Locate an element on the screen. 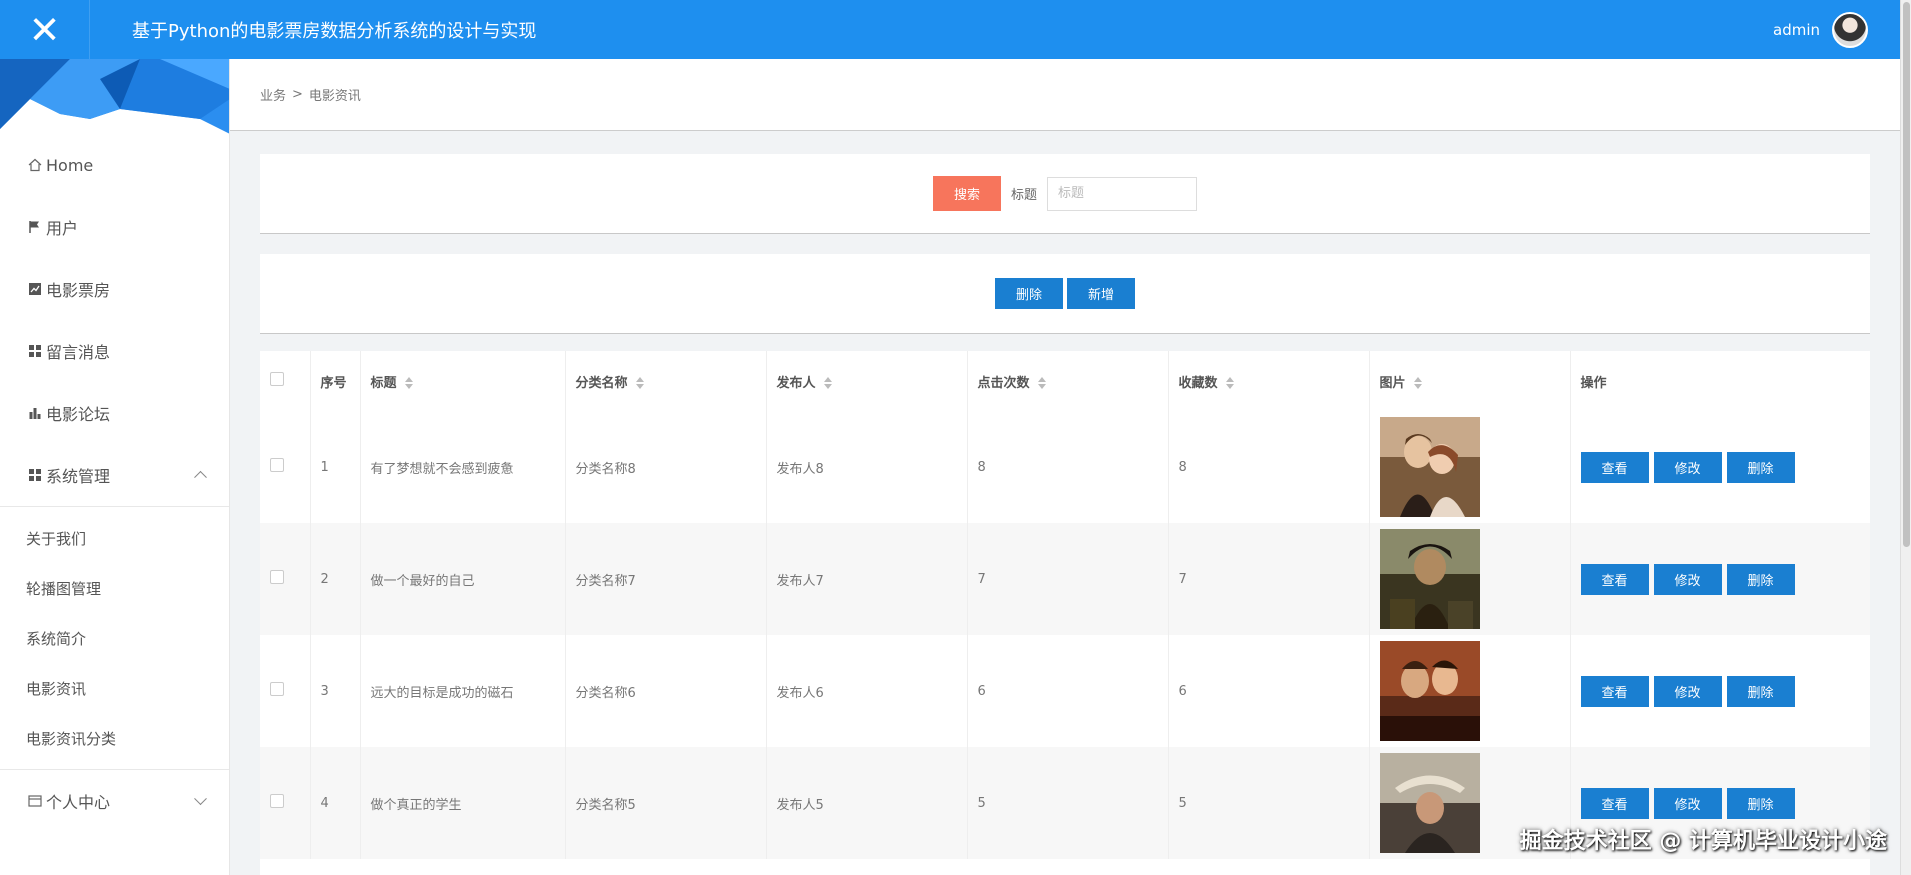 Image resolution: width=1911 pixels, height=875 pixels. username: admin is located at coordinates (1796, 30).